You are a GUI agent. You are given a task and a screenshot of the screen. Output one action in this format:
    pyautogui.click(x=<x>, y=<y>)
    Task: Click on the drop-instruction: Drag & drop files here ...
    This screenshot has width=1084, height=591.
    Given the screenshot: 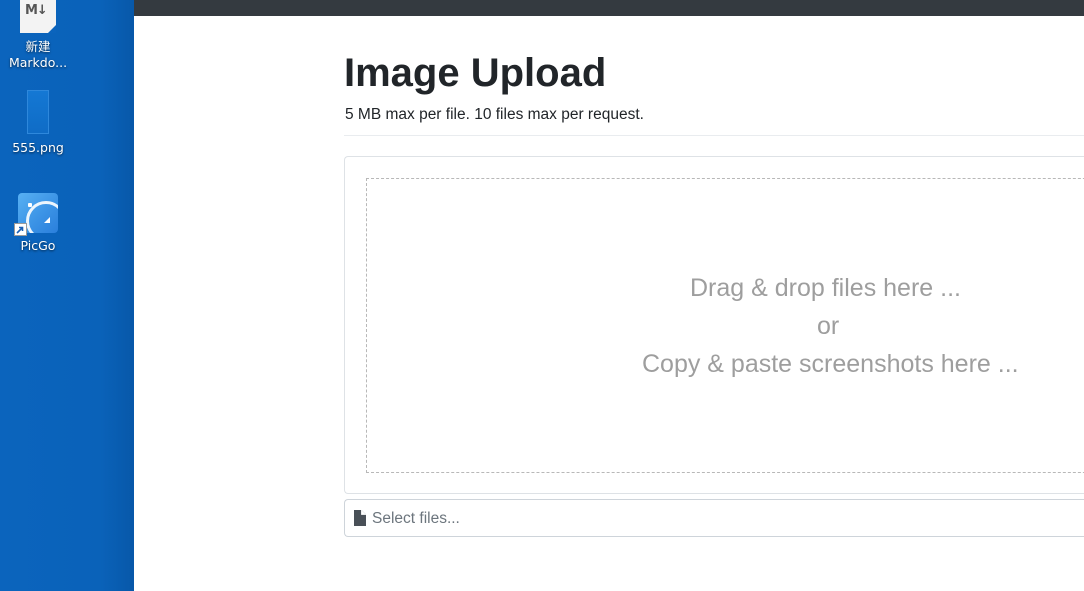 What is the action you would take?
    pyautogui.click(x=825, y=288)
    